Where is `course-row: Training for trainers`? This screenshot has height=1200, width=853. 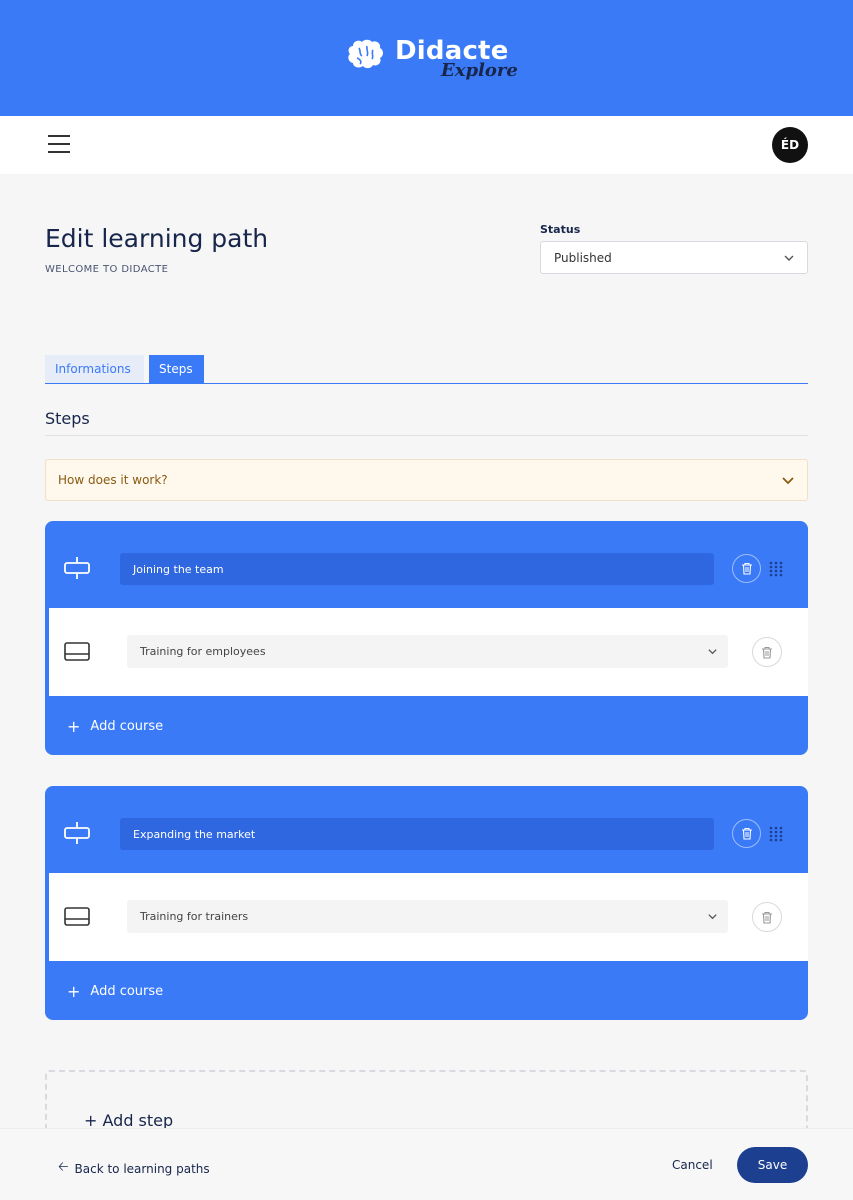 course-row: Training for trainers is located at coordinates (428, 917).